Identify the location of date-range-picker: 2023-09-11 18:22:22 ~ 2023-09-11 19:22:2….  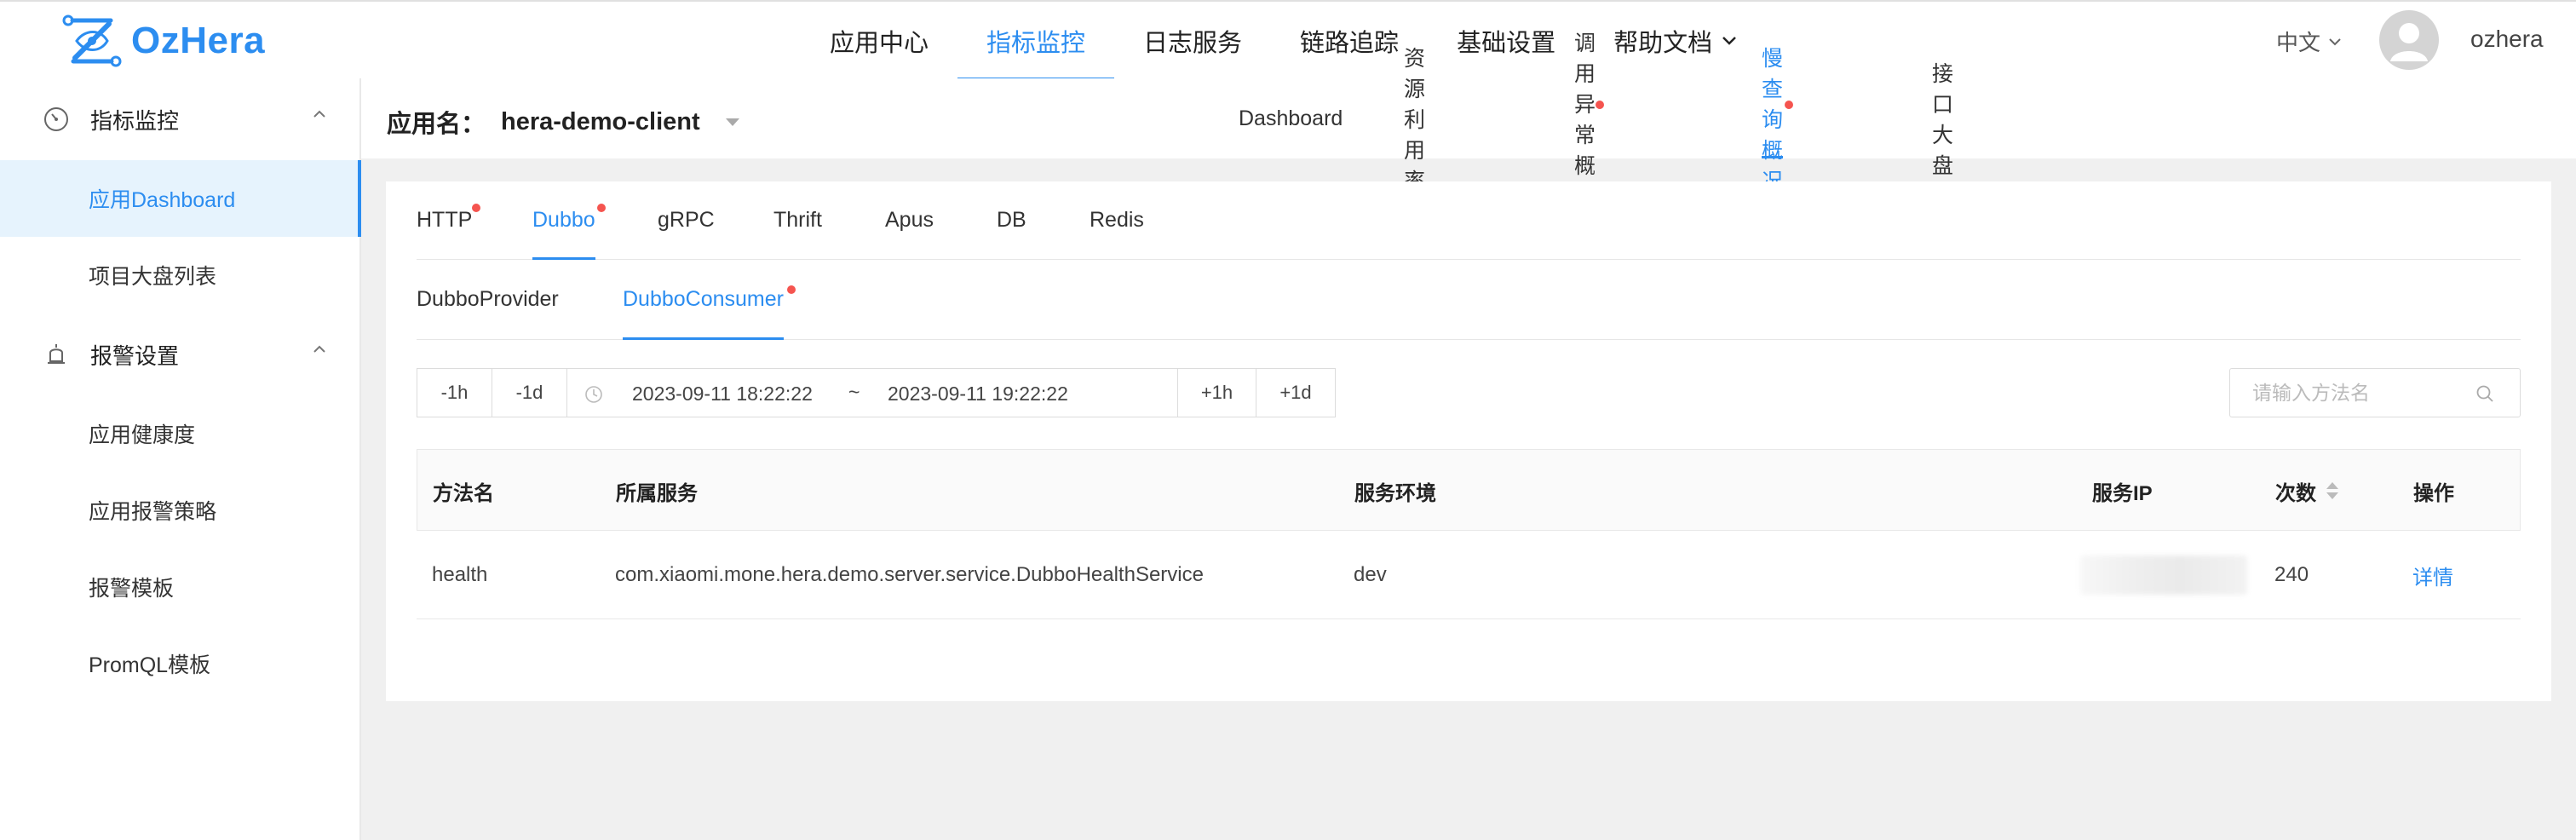
(872, 393).